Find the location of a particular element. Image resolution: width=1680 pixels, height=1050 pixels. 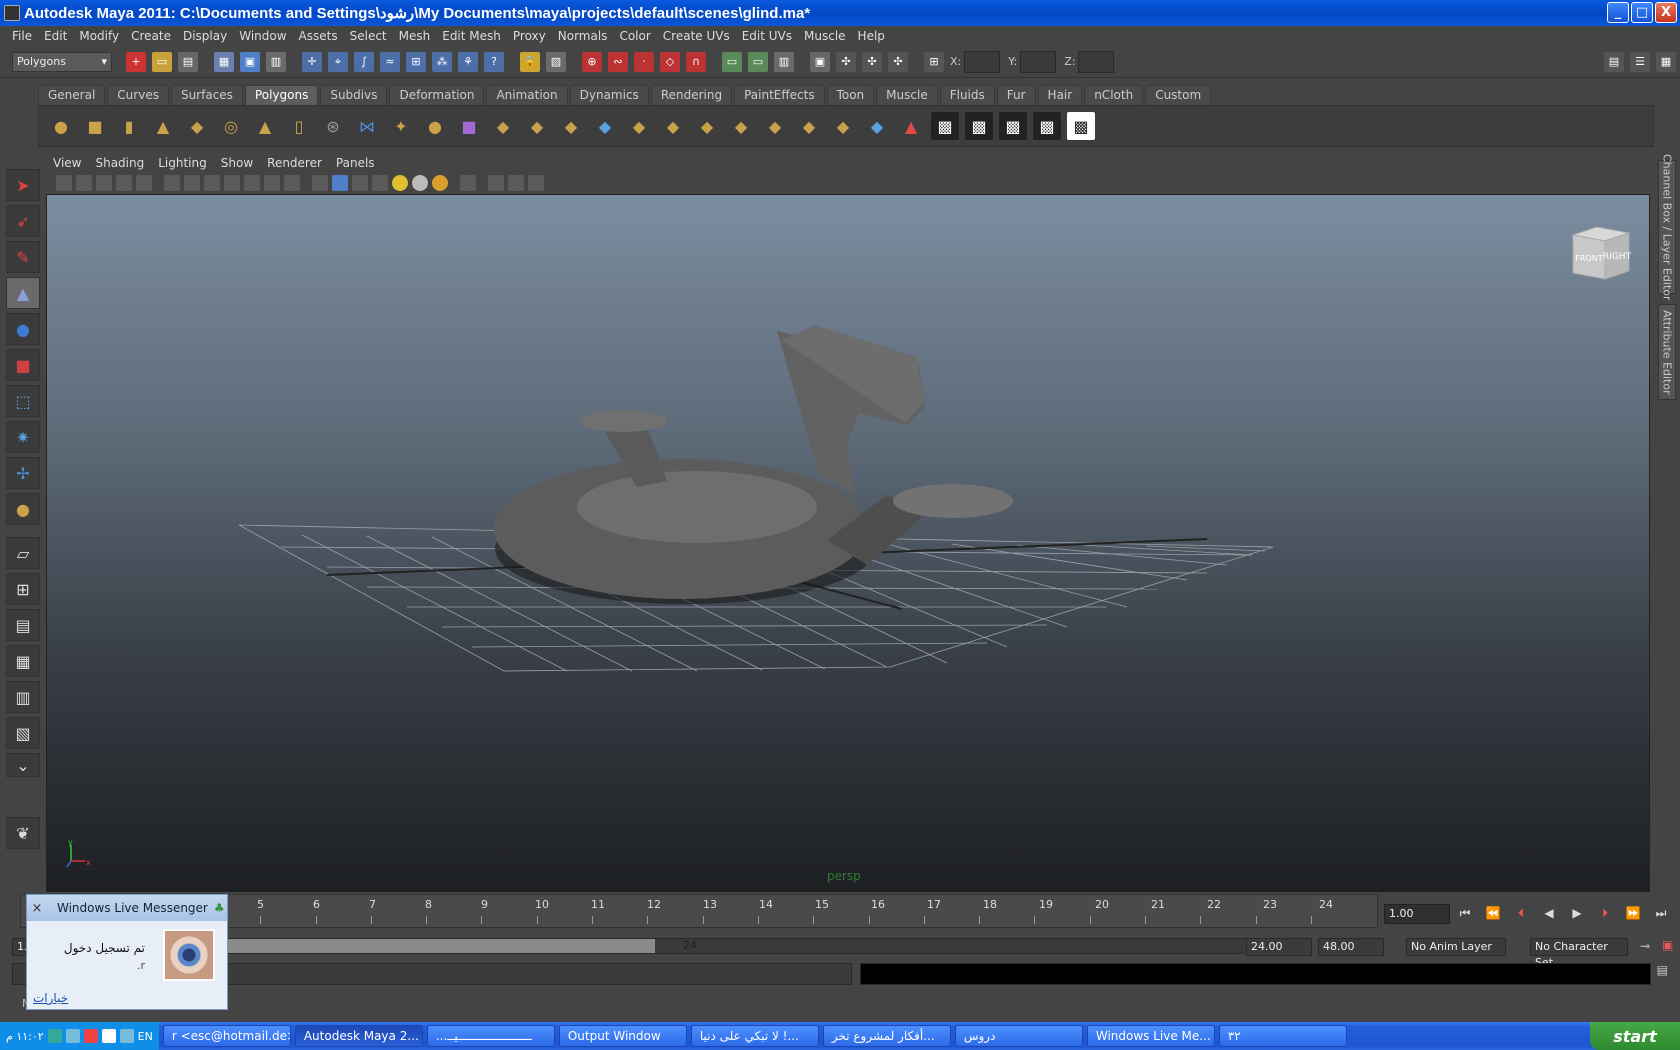

panel-menu-panels: Panels is located at coordinates (355, 163).